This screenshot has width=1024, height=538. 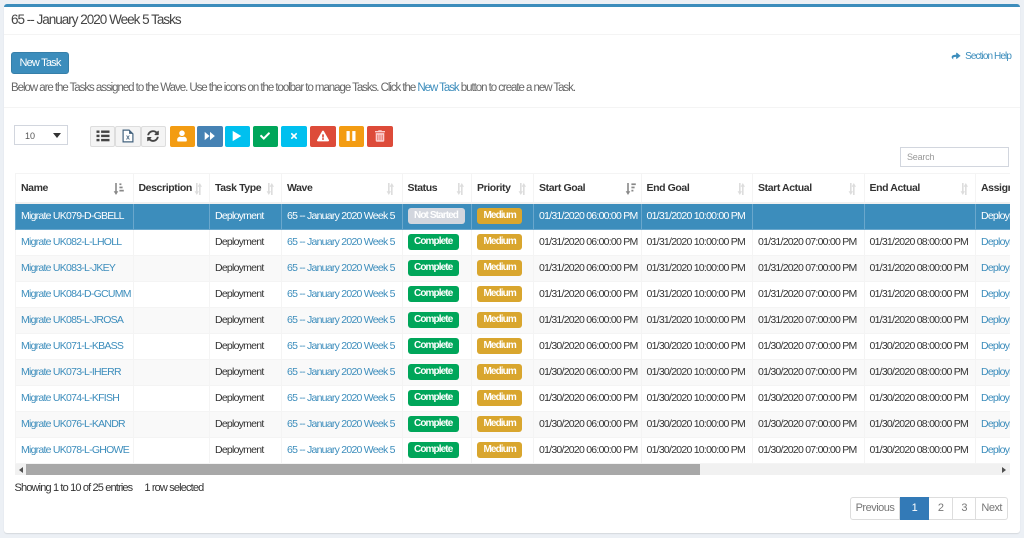 I want to click on svg-text: x, so click(x=128, y=138).